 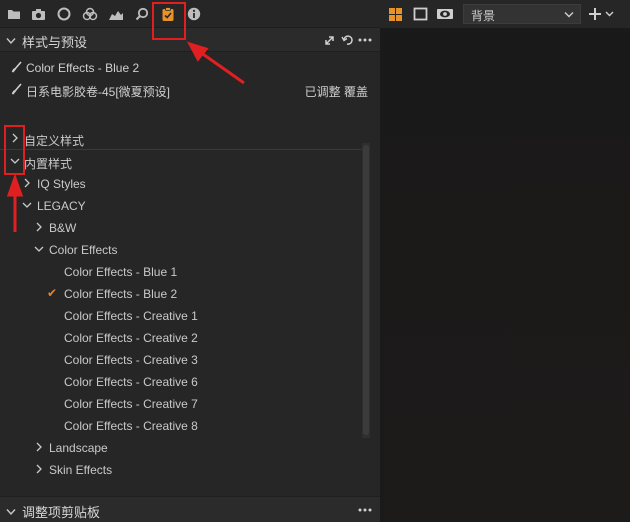 I want to click on tree-scrollbar, so click(x=366, y=290).